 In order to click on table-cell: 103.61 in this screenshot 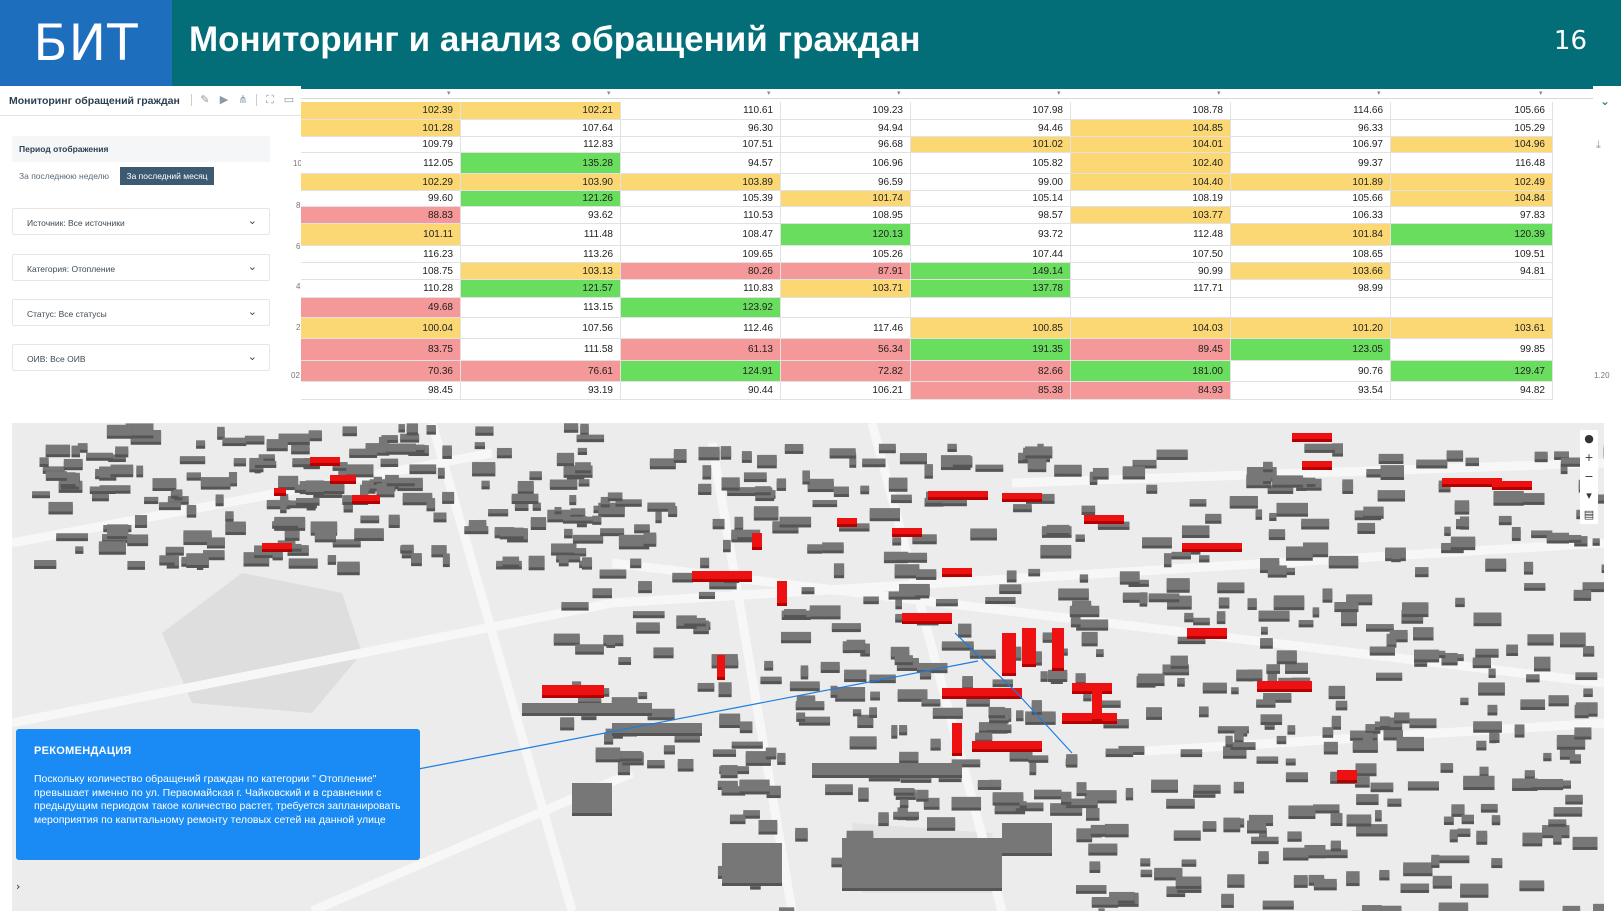, I will do `click(1472, 328)`.